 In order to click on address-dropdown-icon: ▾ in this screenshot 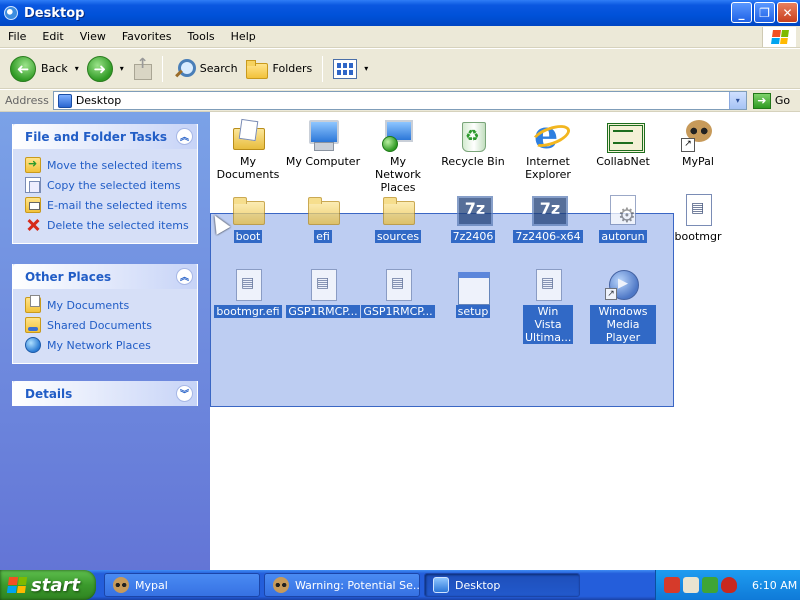, I will do `click(737, 100)`.